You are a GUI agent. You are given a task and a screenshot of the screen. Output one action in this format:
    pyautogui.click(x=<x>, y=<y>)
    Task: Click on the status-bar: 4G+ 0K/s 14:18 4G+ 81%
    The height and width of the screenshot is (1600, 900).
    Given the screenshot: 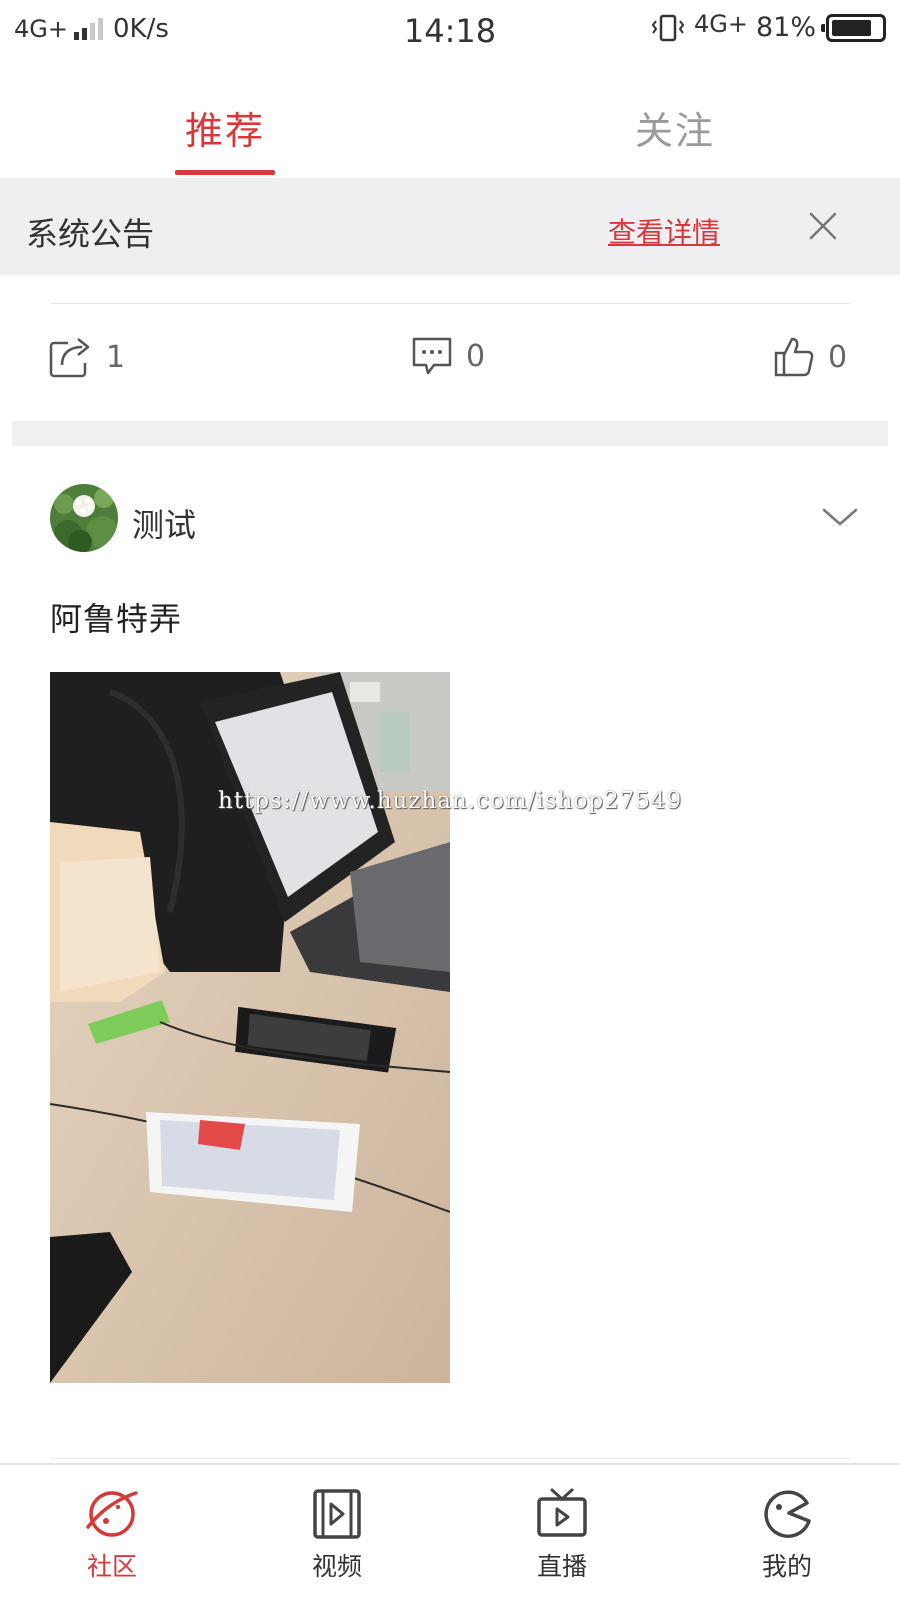 What is the action you would take?
    pyautogui.click(x=450, y=31)
    